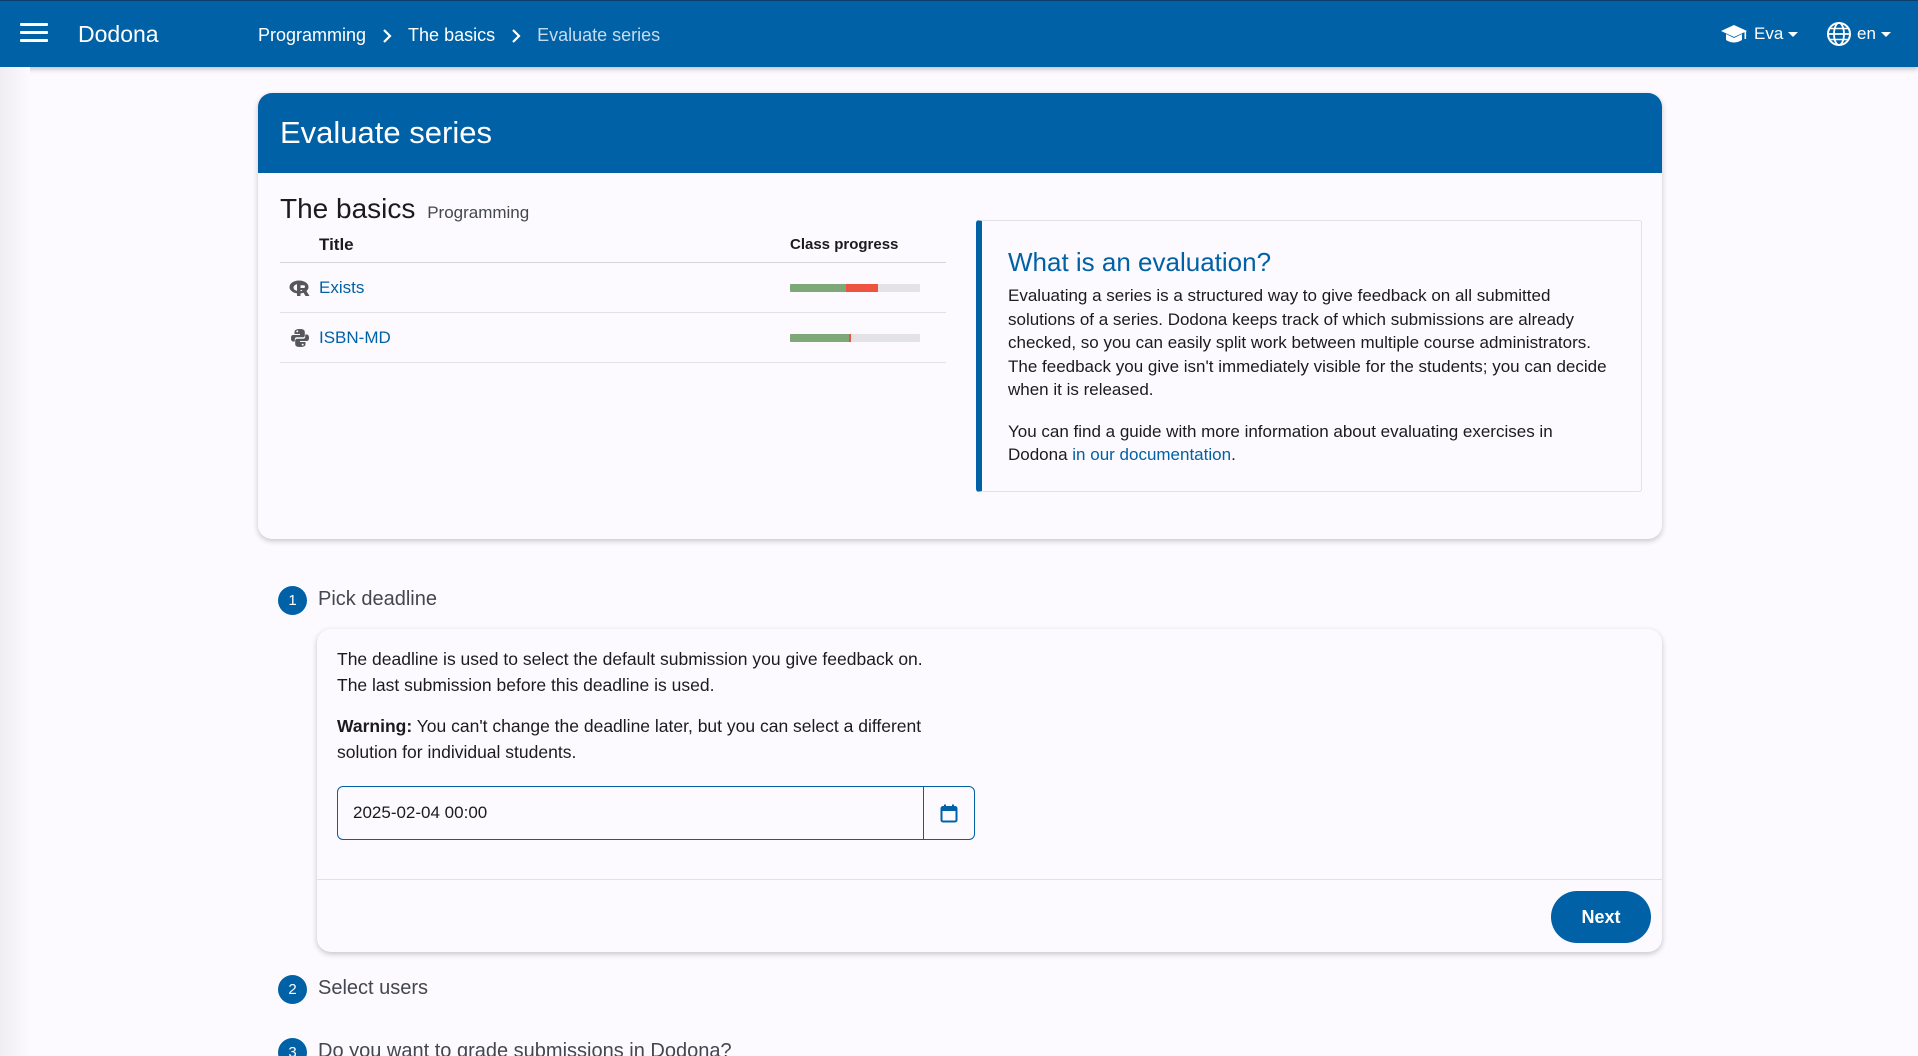 The width and height of the screenshot is (1918, 1056). What do you see at coordinates (1769, 33) in the screenshot?
I see `user-name: Eva` at bounding box center [1769, 33].